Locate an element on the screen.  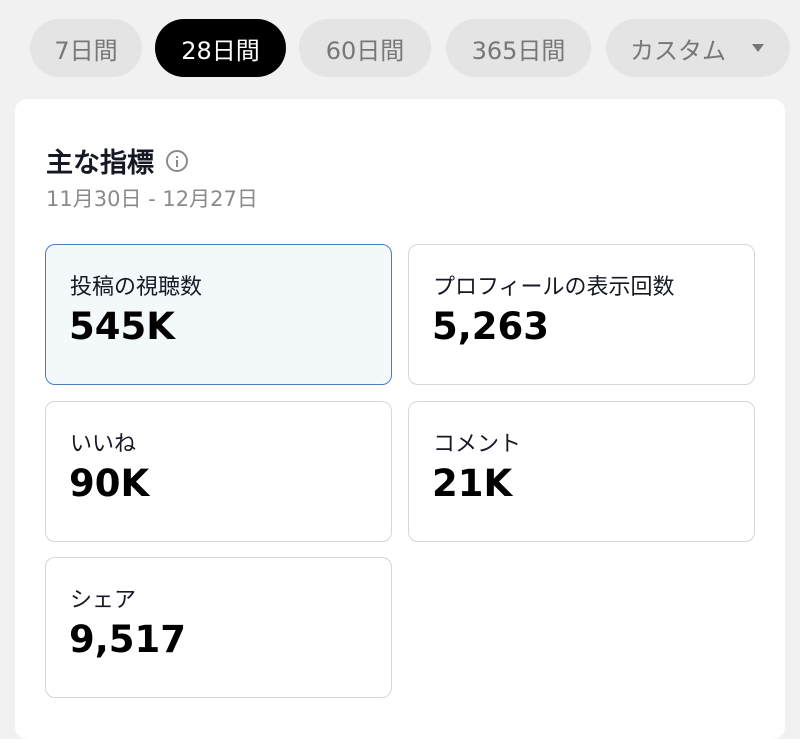
metric-value: 90K is located at coordinates (109, 483).